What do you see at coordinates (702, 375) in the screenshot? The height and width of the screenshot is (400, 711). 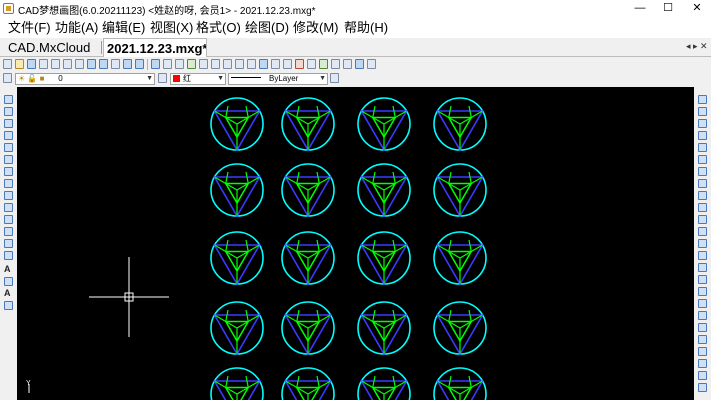 I see `tolerance-icon` at bounding box center [702, 375].